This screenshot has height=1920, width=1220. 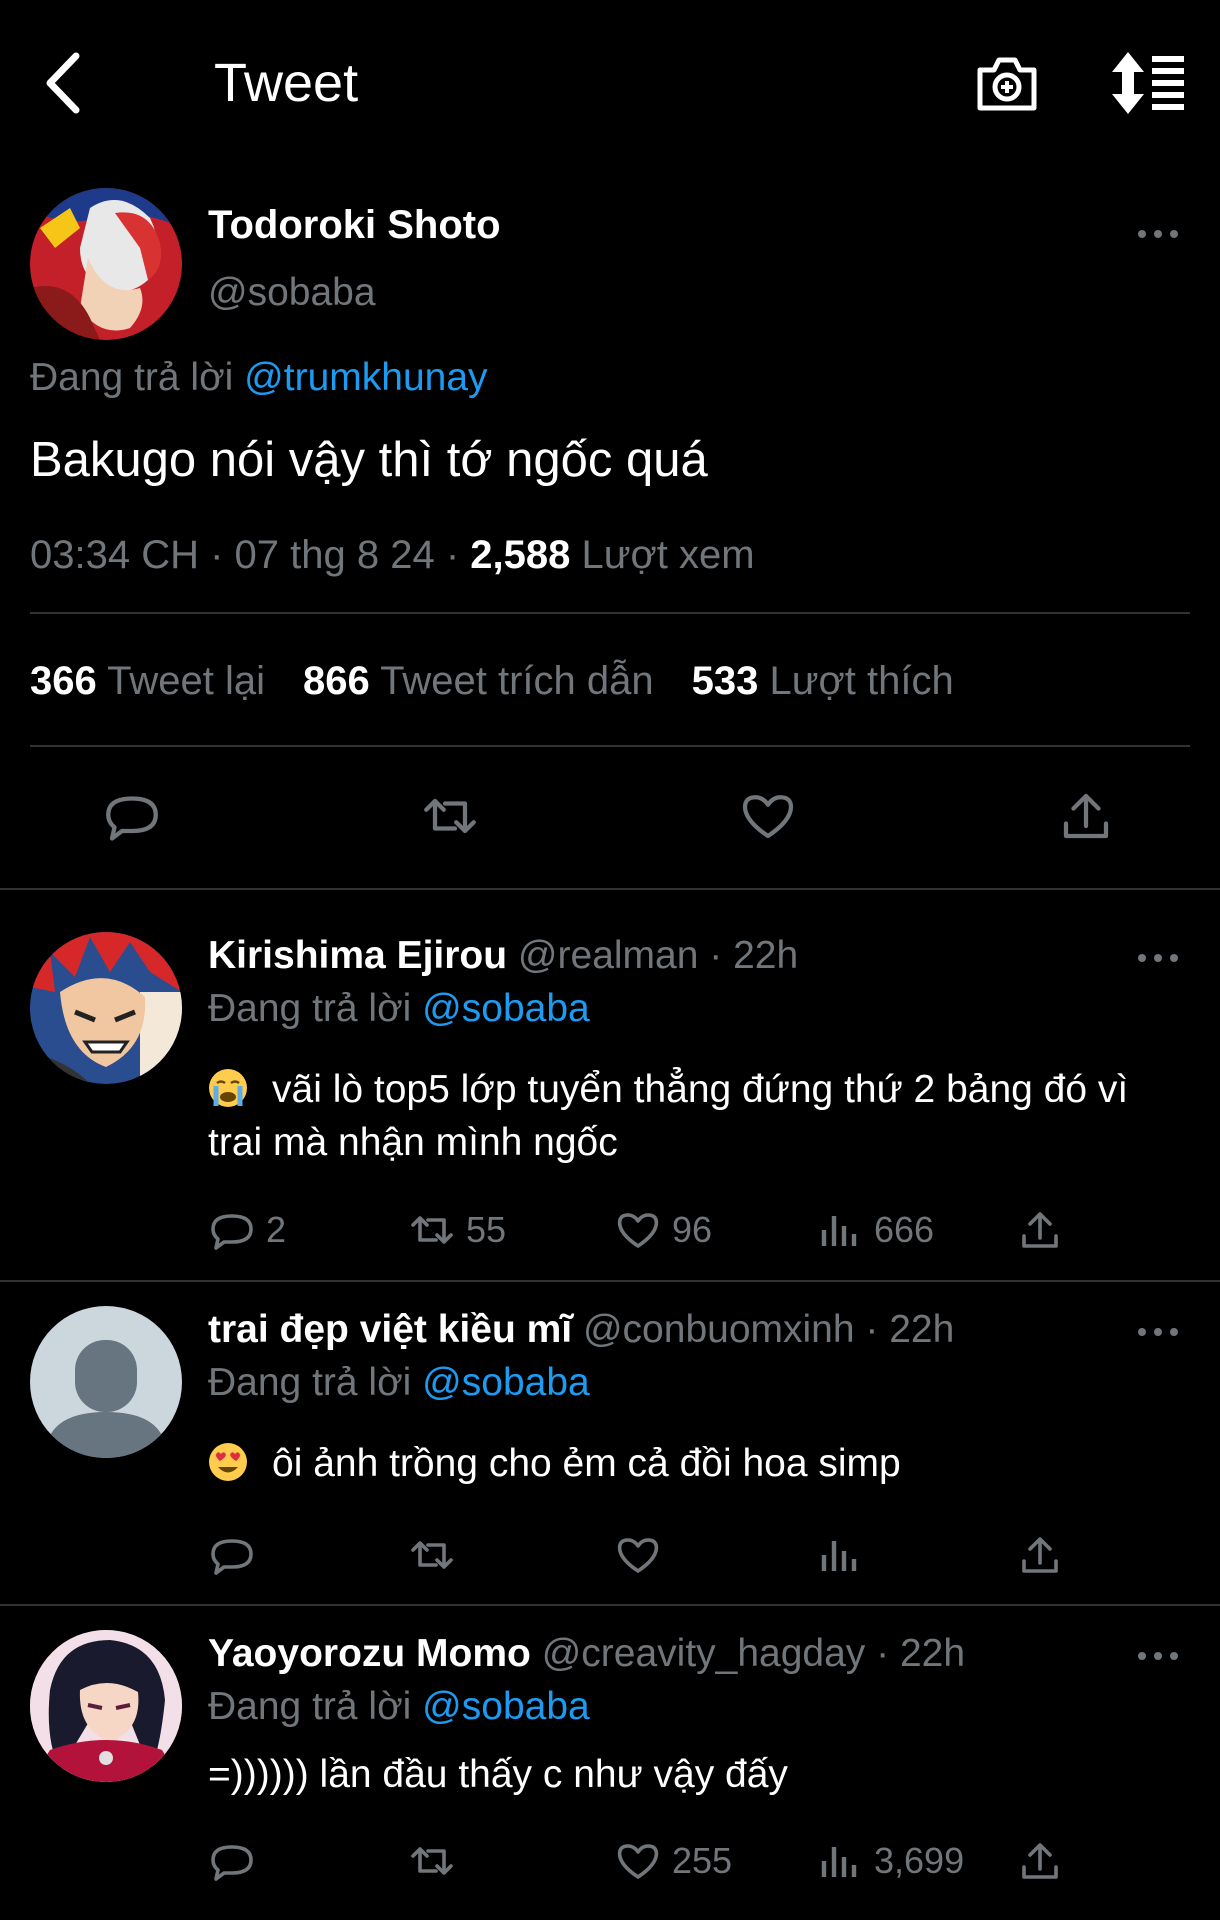 I want to click on tweet-meta: 03:34 CH · 07 thg 8 24 · 2,588 Lượt xem, so click(x=392, y=555).